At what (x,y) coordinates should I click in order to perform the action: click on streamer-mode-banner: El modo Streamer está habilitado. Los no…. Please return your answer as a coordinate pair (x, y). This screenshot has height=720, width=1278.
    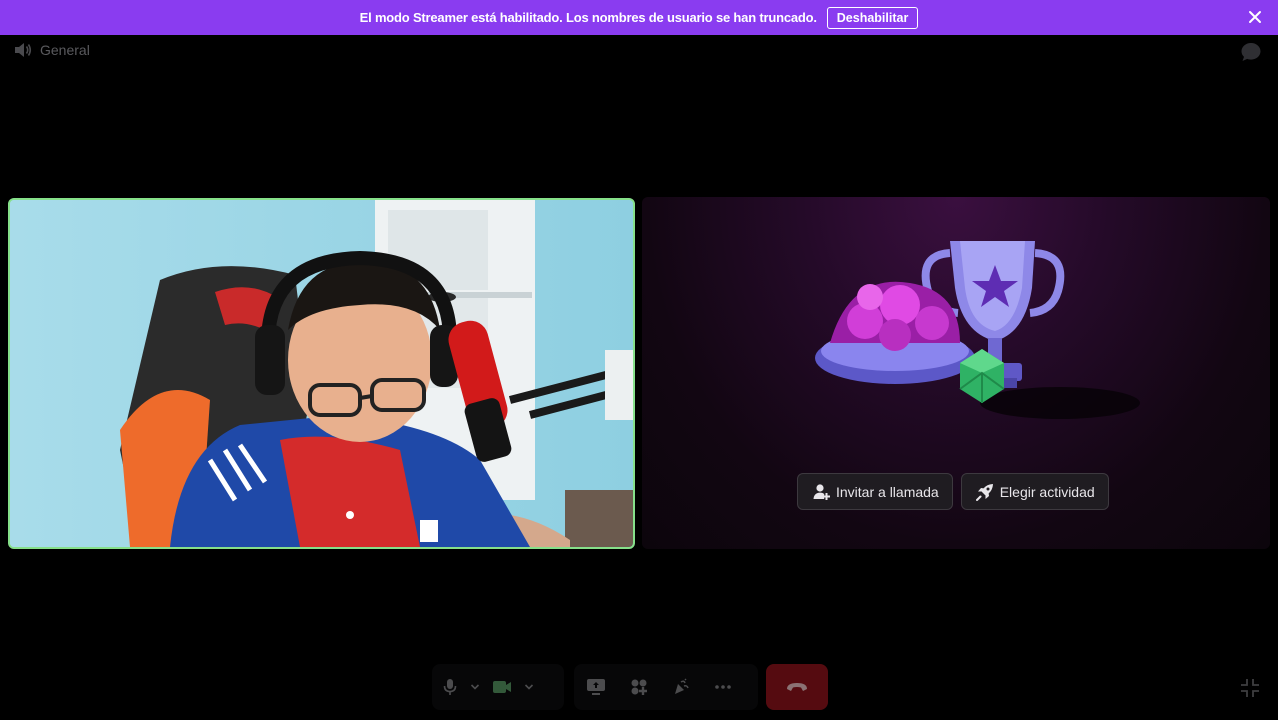
    Looking at the image, I should click on (639, 17).